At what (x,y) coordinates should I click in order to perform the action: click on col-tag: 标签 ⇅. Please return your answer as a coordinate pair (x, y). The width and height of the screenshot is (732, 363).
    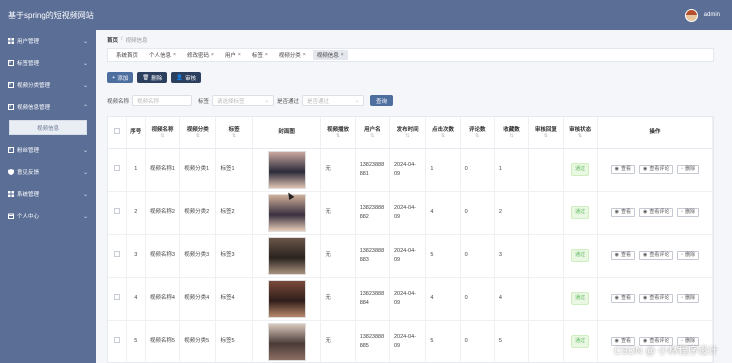
    Looking at the image, I should click on (234, 133).